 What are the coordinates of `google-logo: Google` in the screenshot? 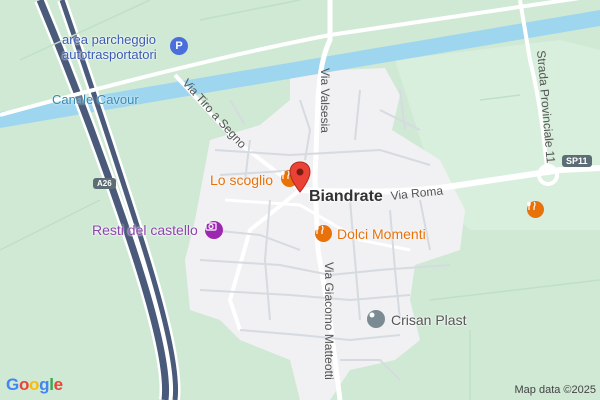 It's located at (34, 384).